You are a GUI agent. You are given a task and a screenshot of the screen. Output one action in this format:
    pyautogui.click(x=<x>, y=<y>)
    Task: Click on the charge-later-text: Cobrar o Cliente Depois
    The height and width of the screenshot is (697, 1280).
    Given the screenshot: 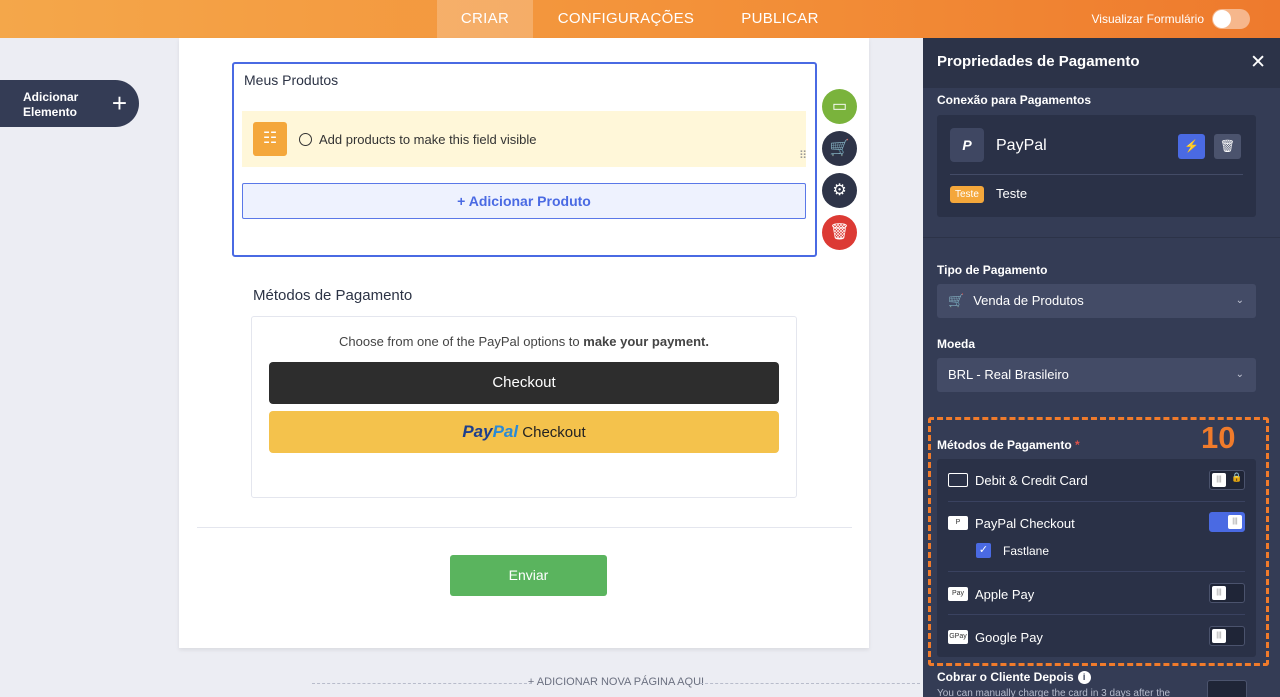 What is the action you would take?
    pyautogui.click(x=1005, y=677)
    